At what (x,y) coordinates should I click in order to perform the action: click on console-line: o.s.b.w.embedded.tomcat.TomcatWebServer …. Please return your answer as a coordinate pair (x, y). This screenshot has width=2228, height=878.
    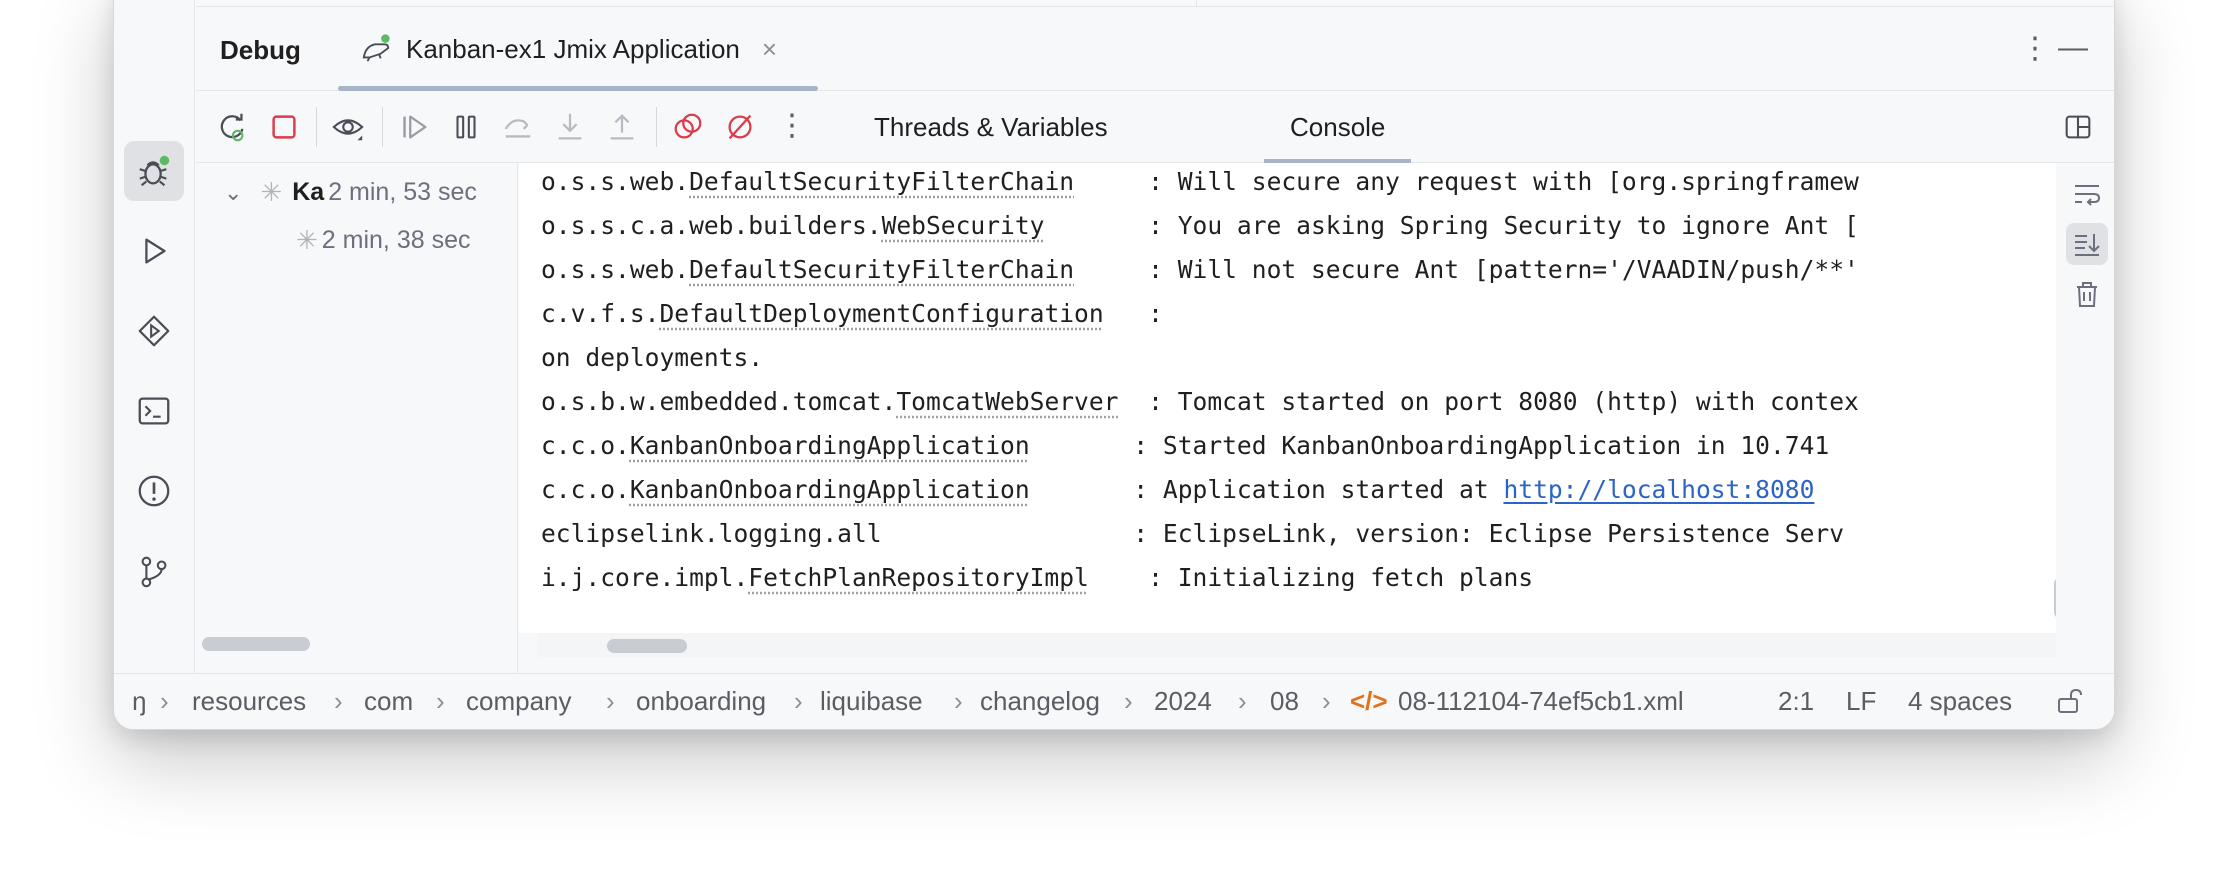
    Looking at the image, I should click on (1200, 401).